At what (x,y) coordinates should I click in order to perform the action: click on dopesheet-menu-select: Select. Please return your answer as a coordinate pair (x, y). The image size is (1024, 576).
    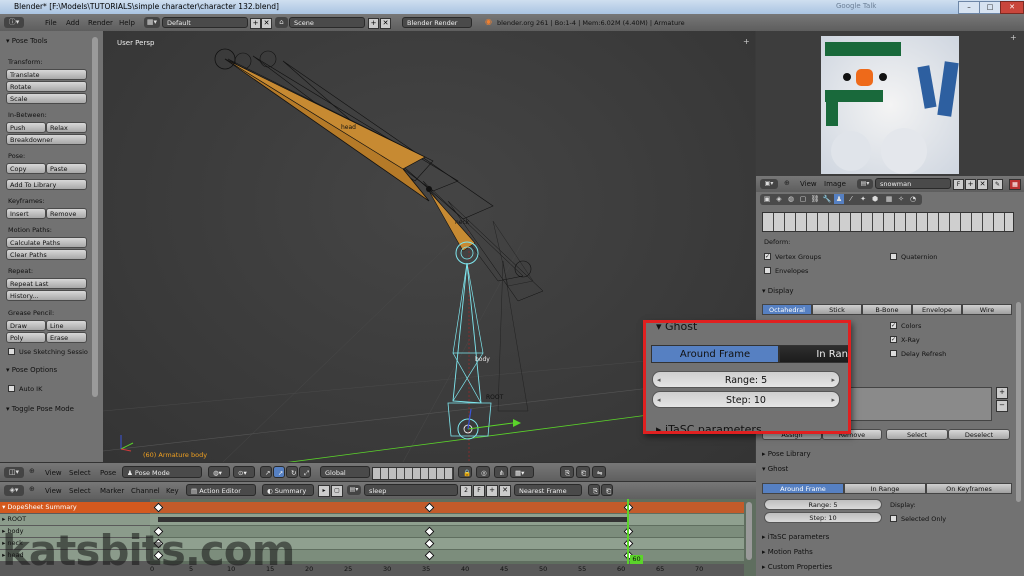
    Looking at the image, I should click on (80, 491).